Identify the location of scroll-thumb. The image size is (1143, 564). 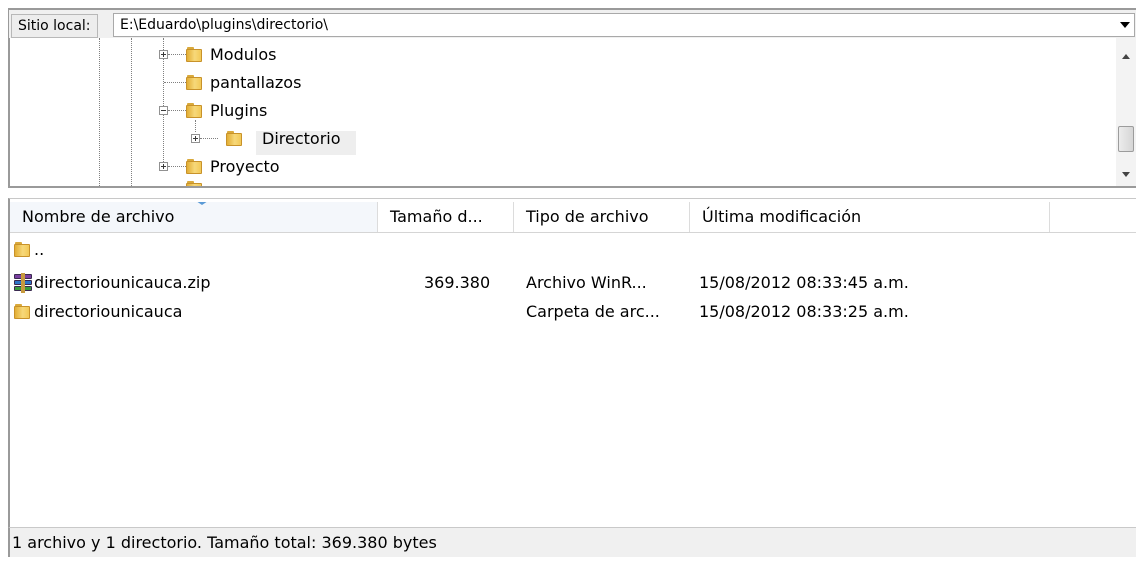
(1126, 139).